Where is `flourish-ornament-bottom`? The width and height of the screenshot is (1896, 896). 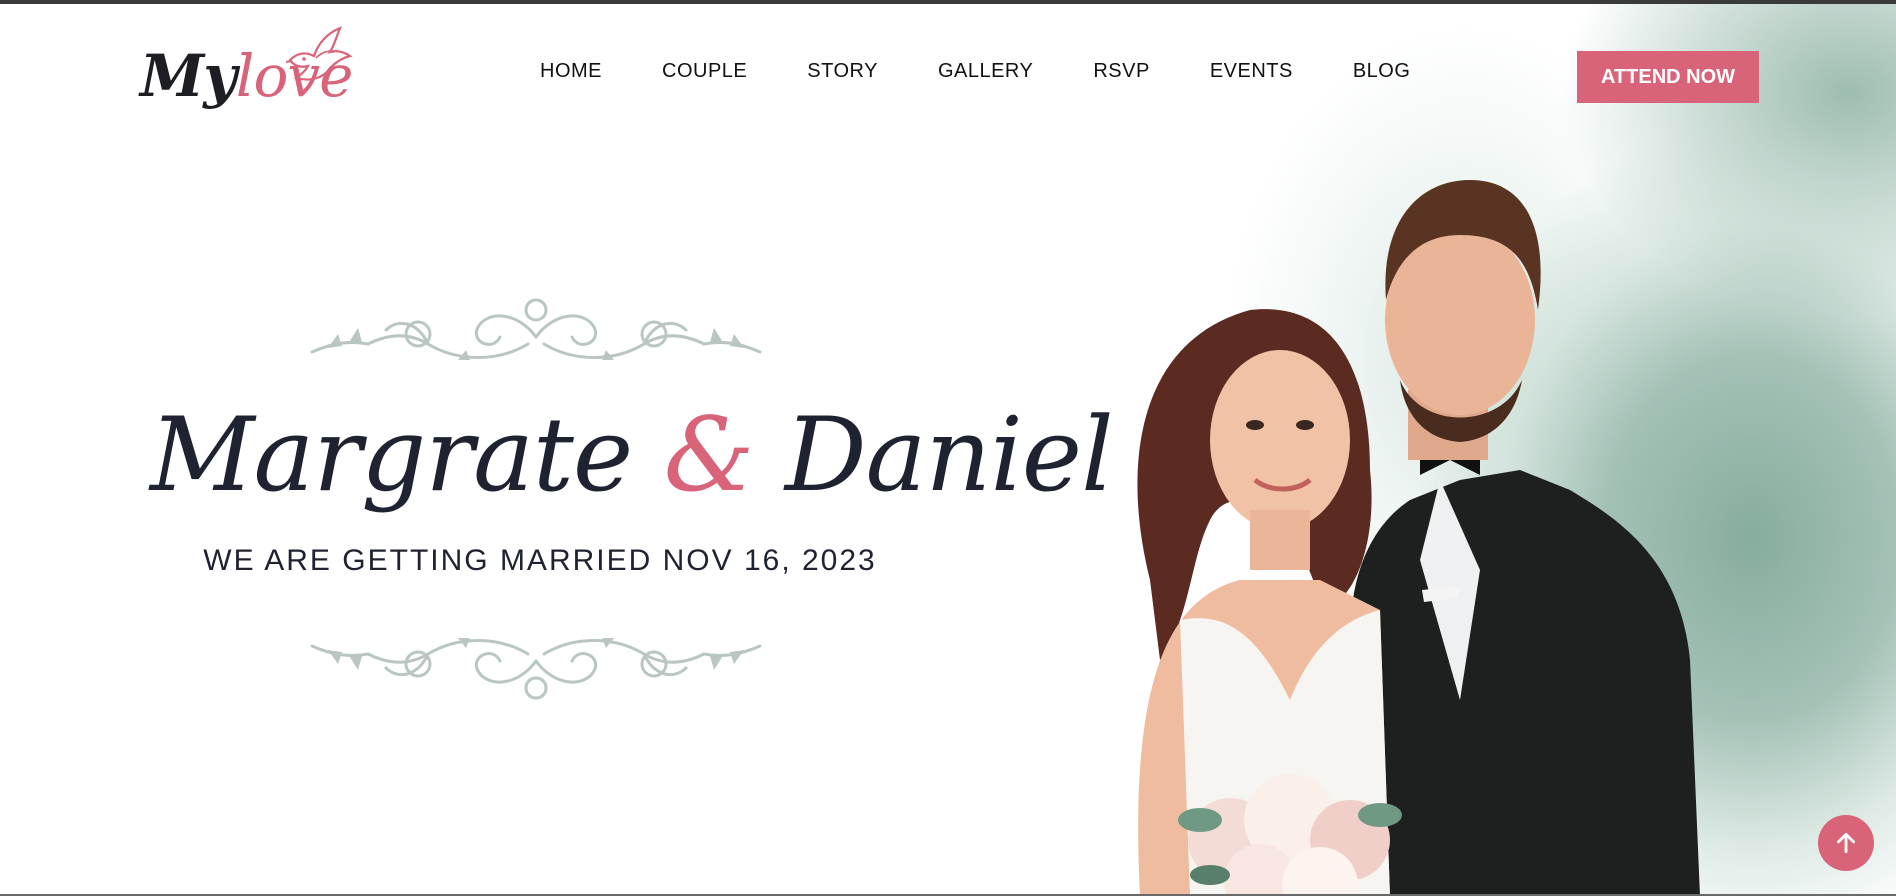
flourish-ornament-bottom is located at coordinates (536, 669).